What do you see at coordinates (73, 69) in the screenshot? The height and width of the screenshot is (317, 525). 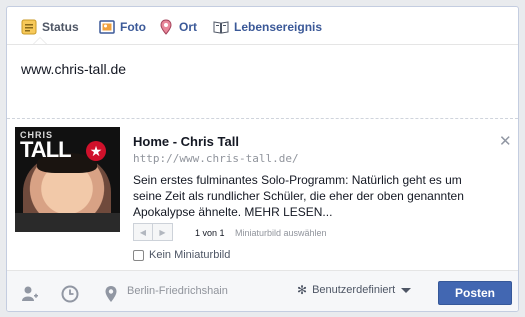 I see `composer-text: www.chris-tall.de` at bounding box center [73, 69].